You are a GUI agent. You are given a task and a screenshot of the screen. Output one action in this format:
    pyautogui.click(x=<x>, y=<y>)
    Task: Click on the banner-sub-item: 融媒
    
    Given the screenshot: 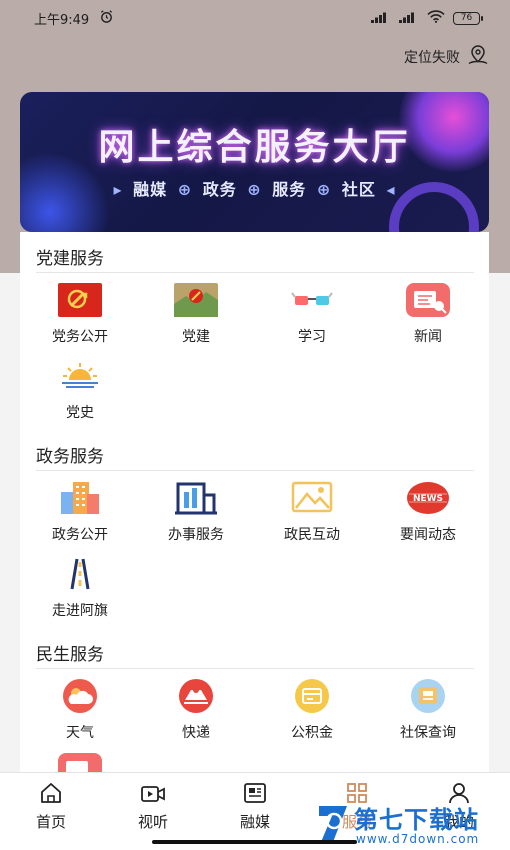 What is the action you would take?
    pyautogui.click(x=150, y=189)
    